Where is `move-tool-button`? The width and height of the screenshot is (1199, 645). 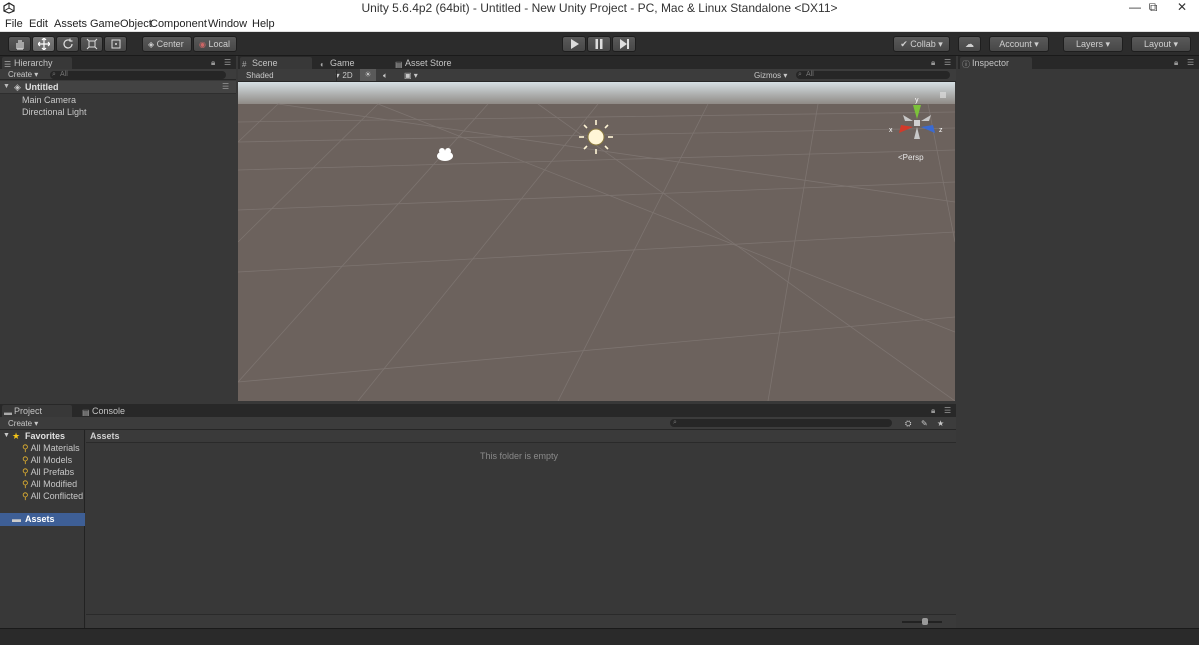
move-tool-button is located at coordinates (43, 44).